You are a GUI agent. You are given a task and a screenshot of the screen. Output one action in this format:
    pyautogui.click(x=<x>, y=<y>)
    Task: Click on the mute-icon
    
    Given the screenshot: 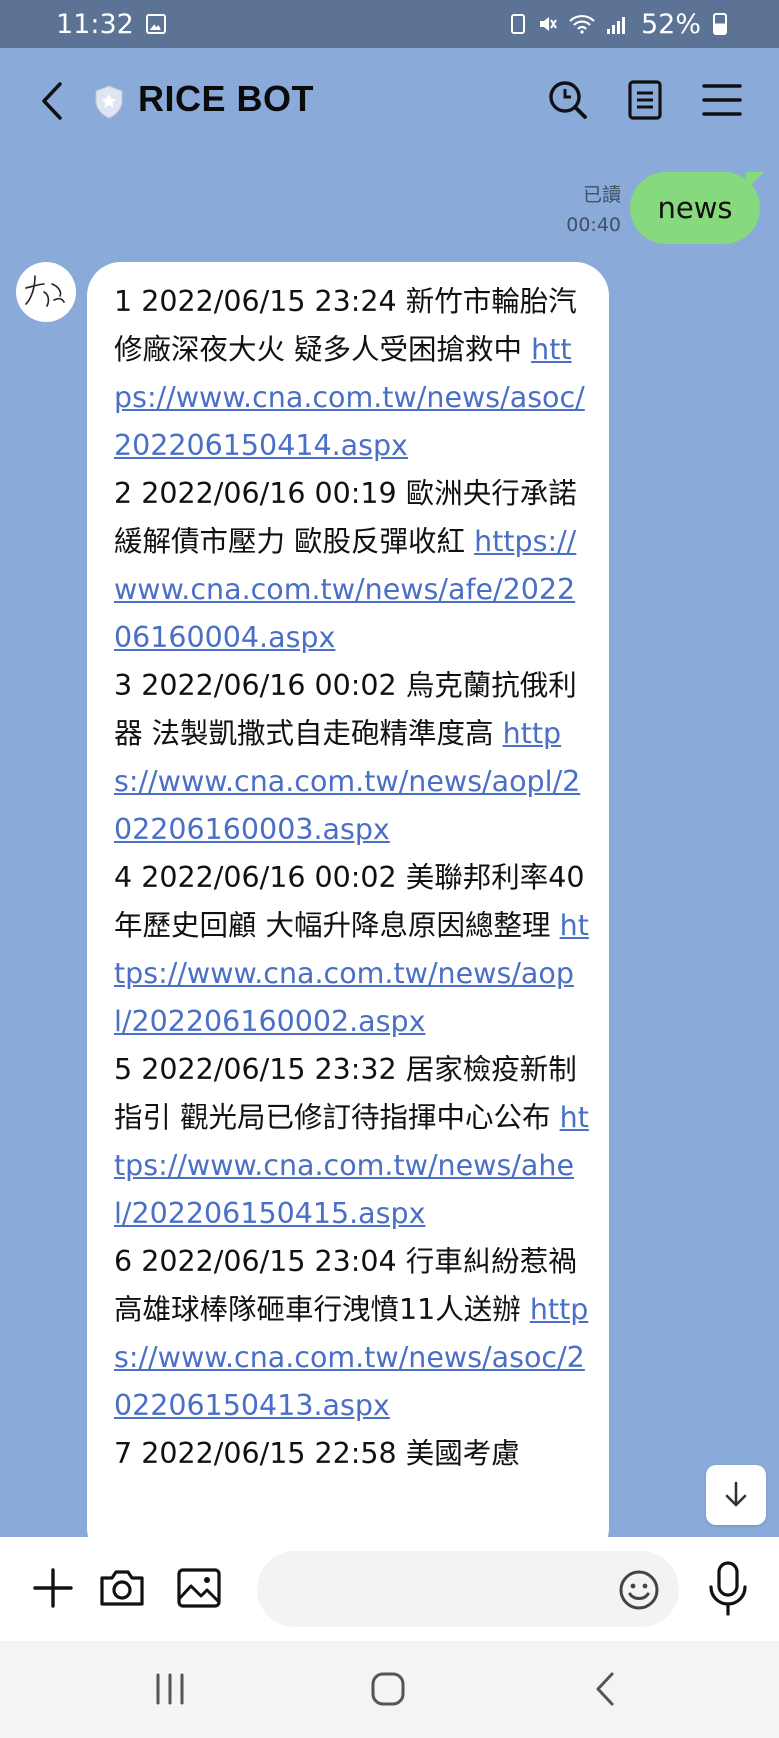 What is the action you would take?
    pyautogui.click(x=548, y=24)
    